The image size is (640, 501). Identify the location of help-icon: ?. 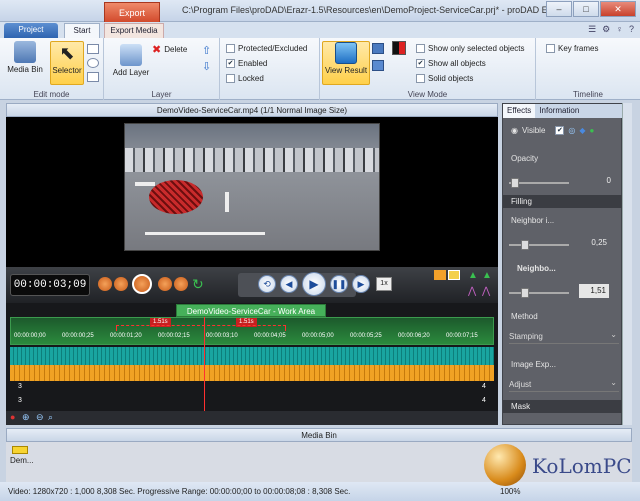
(631, 29).